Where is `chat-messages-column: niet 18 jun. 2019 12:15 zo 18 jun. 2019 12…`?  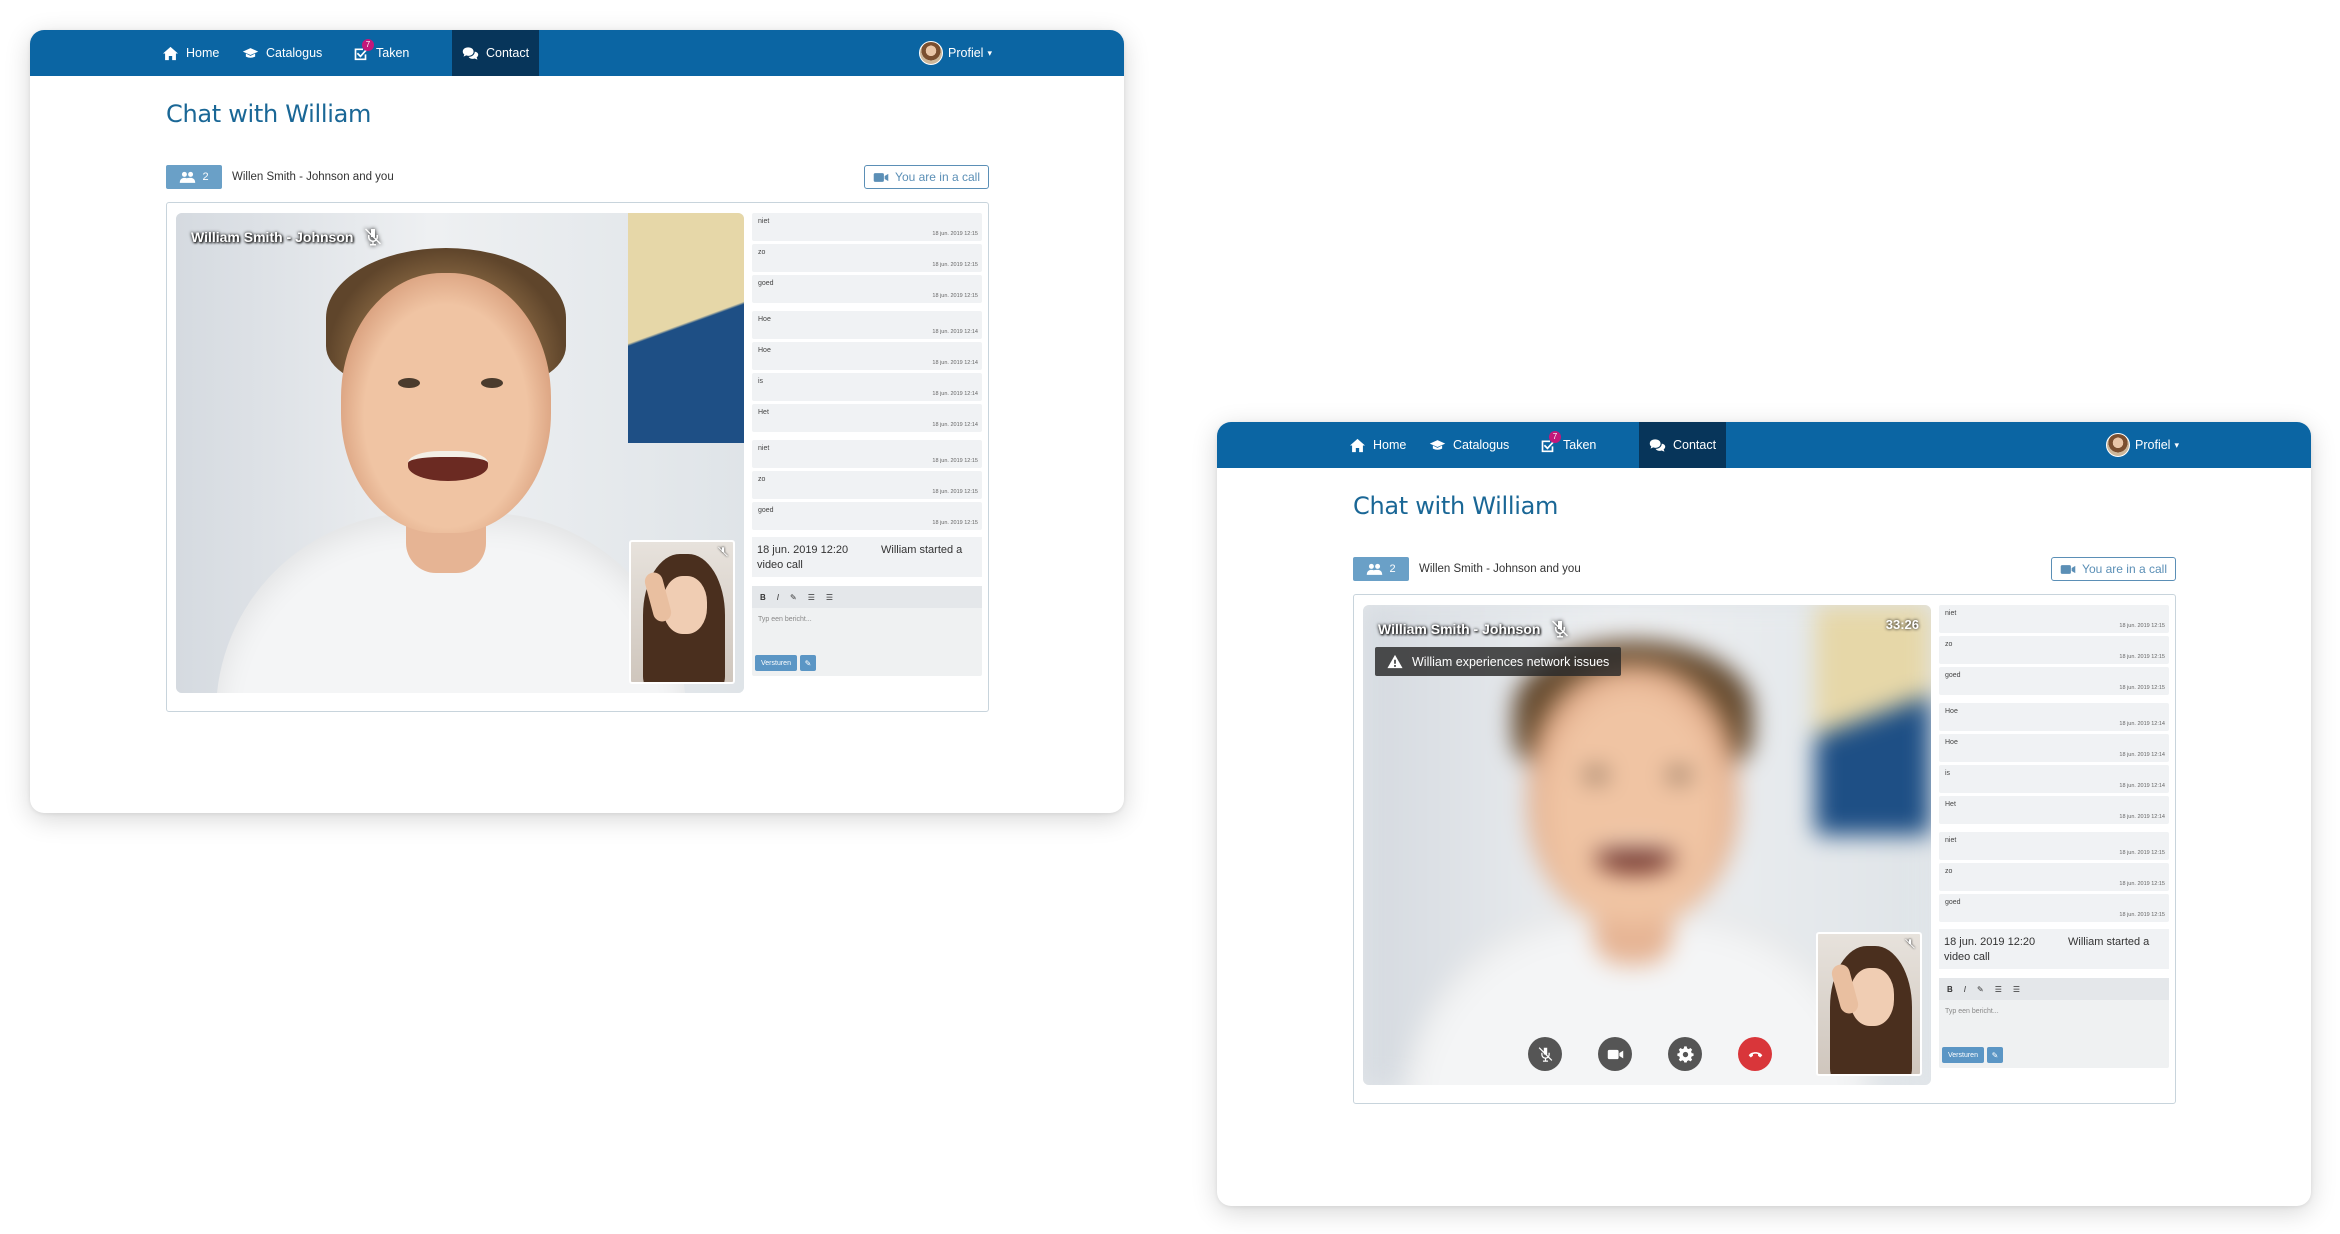 chat-messages-column: niet 18 jun. 2019 12:15 zo 18 jun. 2019 12… is located at coordinates (867, 444).